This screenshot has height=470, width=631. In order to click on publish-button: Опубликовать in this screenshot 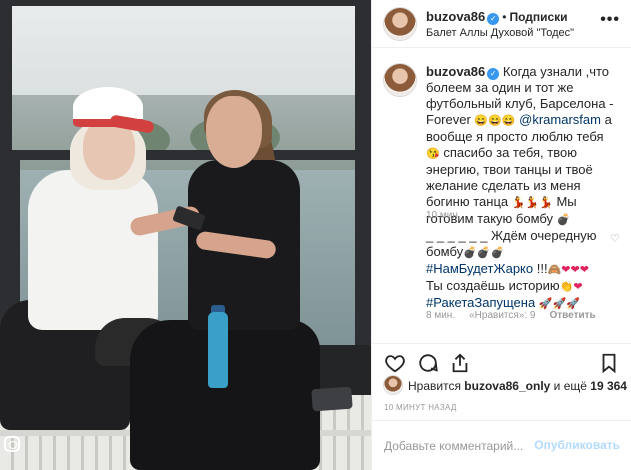, I will do `click(577, 445)`.